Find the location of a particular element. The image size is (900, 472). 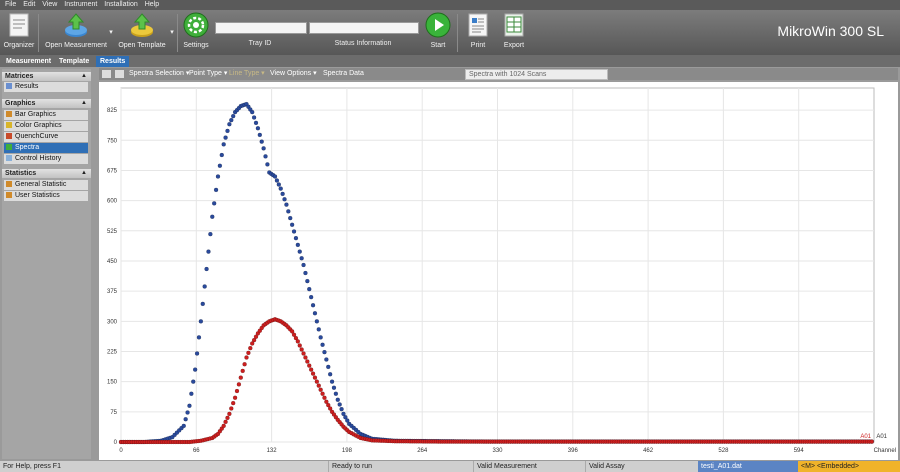

x-tick-label: 396 is located at coordinates (573, 451).